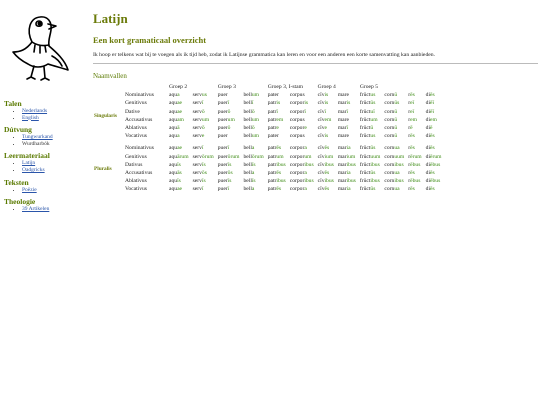 Image resolution: width=540 pixels, height=405 pixels. What do you see at coordinates (136, 128) in the screenshot?
I see `case-label: Ablativus` at bounding box center [136, 128].